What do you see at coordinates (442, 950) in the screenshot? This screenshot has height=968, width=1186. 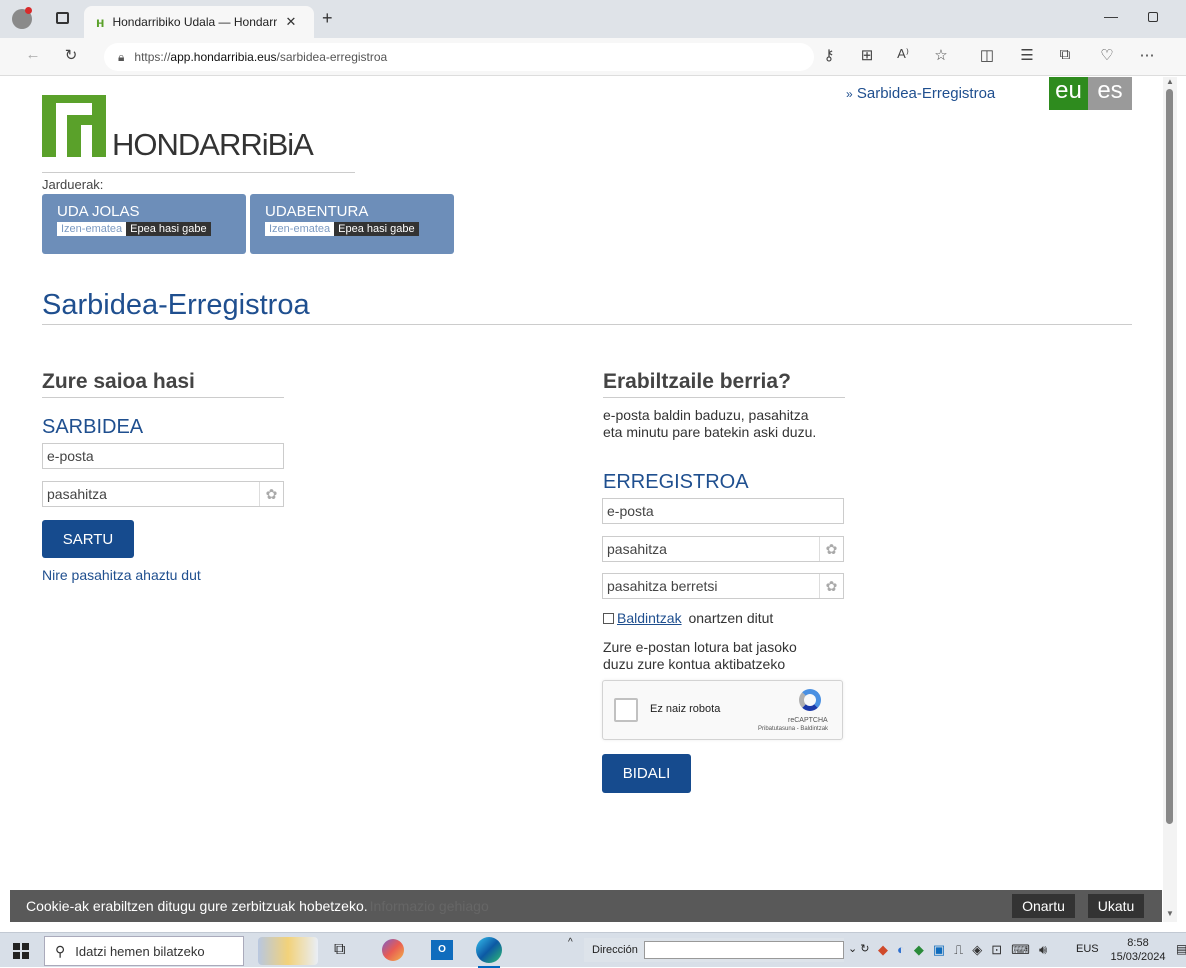 I see `outlook-app-icon: O` at bounding box center [442, 950].